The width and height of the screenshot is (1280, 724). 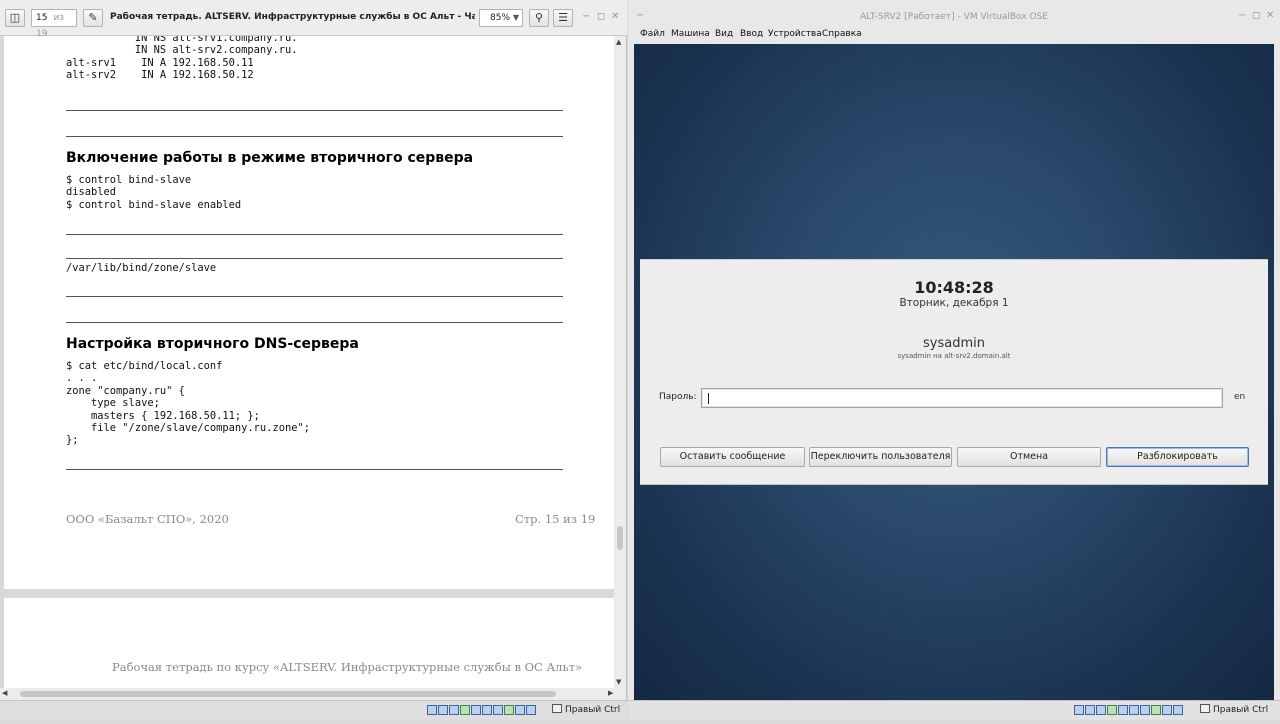 What do you see at coordinates (618, 682) in the screenshot?
I see `scroll-down-icon: ▼` at bounding box center [618, 682].